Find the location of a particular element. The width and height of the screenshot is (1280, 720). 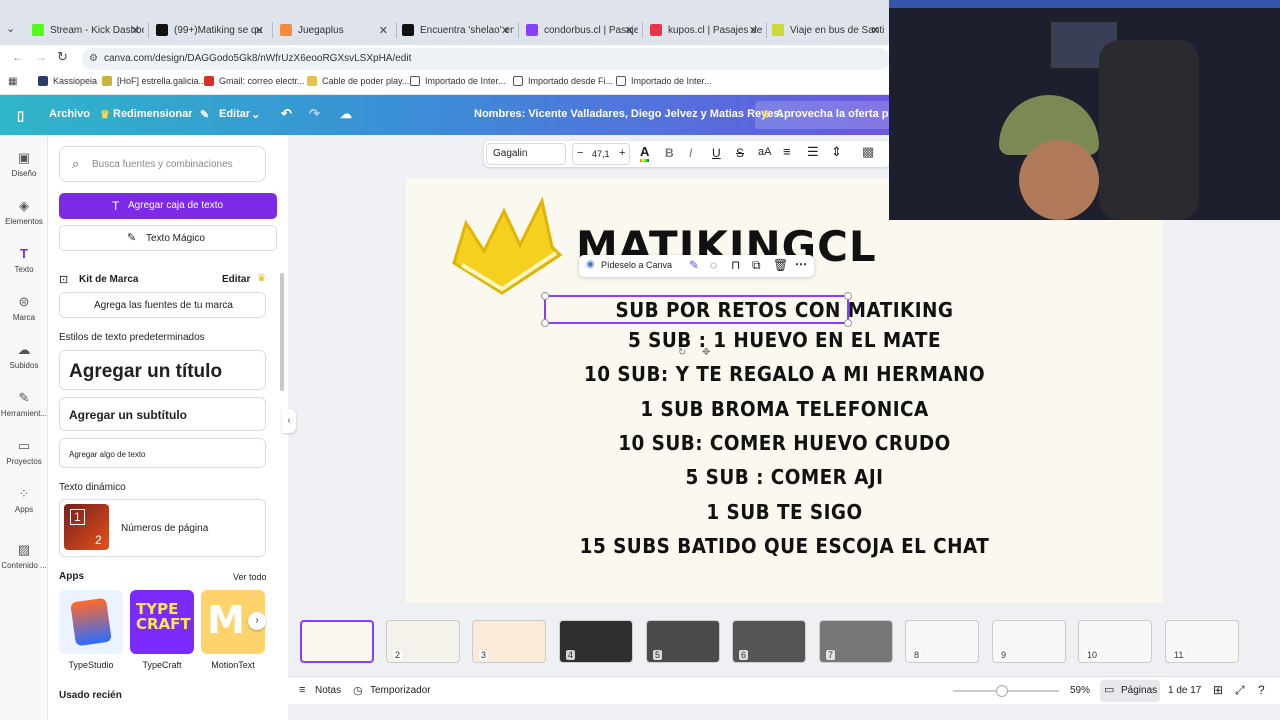

help-icon: ? is located at coordinates (1261, 690).